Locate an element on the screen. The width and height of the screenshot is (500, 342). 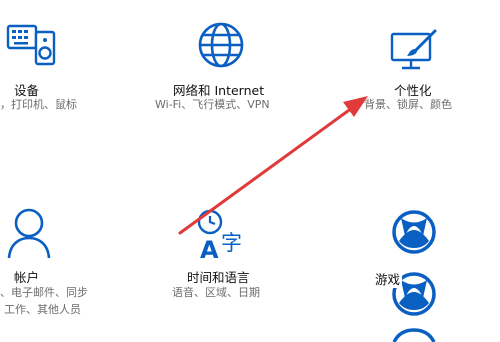
tile-title: 时间和语言 is located at coordinates (218, 277).